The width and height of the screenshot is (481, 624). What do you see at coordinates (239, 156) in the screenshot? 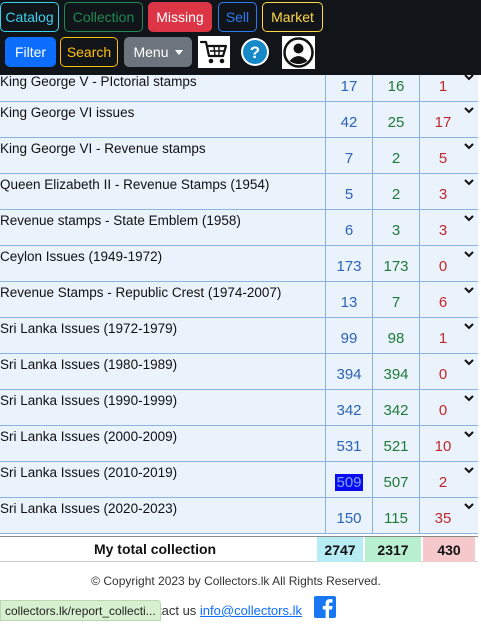
I see `table-row: King George VI - Revenue stamps 7 2 5` at bounding box center [239, 156].